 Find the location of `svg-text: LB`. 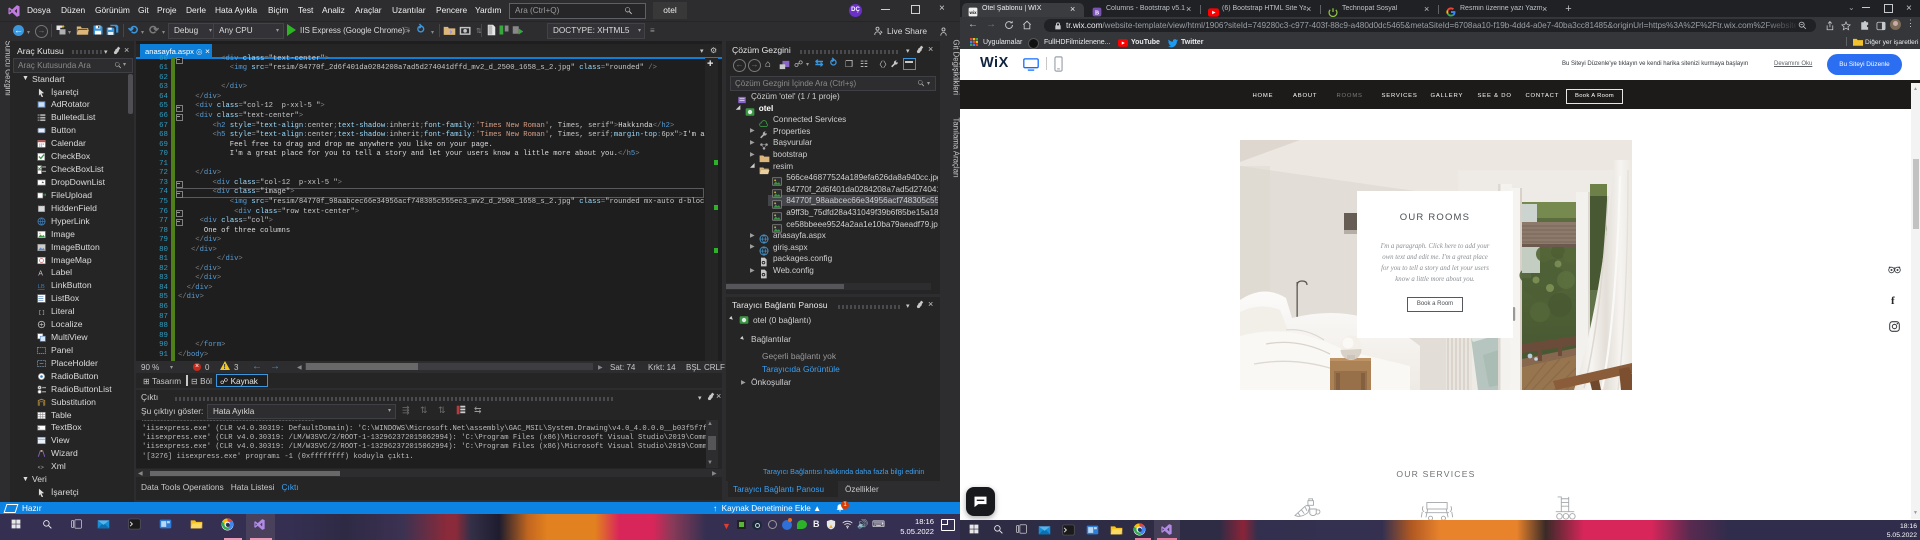

svg-text: LB is located at coordinates (41, 287).